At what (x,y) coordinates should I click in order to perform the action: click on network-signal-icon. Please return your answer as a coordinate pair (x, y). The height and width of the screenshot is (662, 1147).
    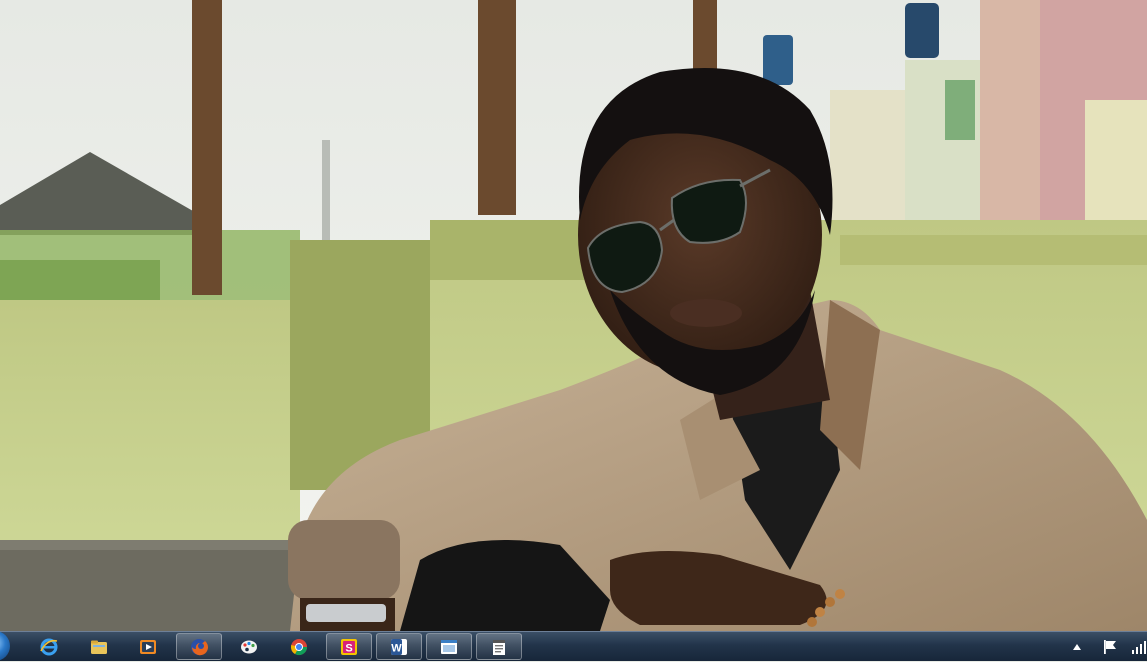
    Looking at the image, I should click on (1138, 647).